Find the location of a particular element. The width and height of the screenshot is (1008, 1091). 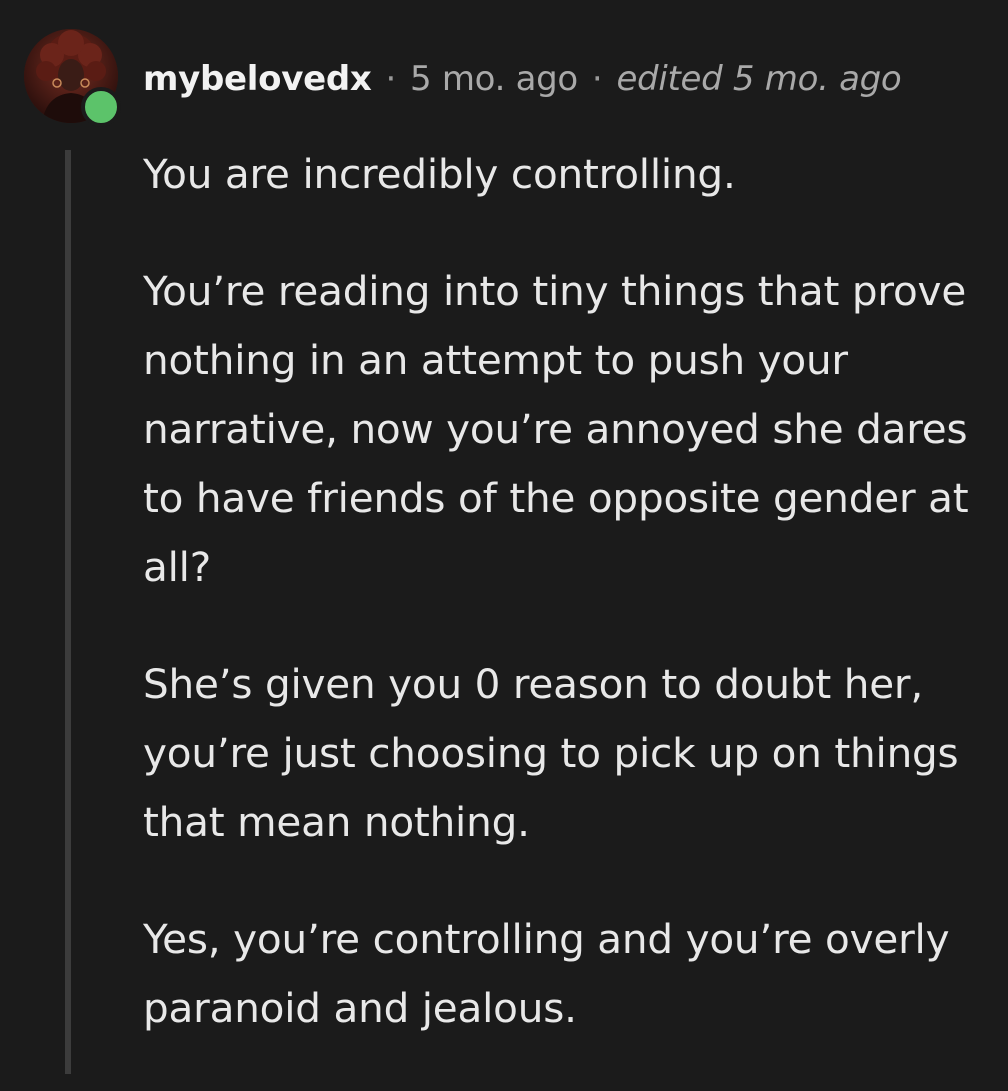

online-status-indicator is located at coordinates (101, 107).